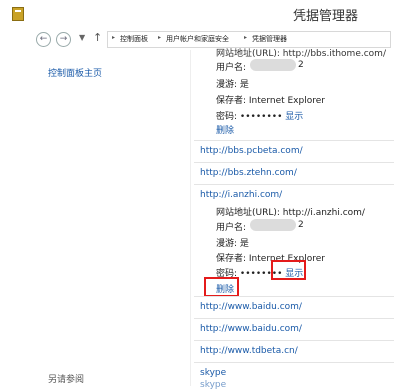  I want to click on breadcrumb-user-accounts: 用户帐户和家庭安全, so click(197, 39).